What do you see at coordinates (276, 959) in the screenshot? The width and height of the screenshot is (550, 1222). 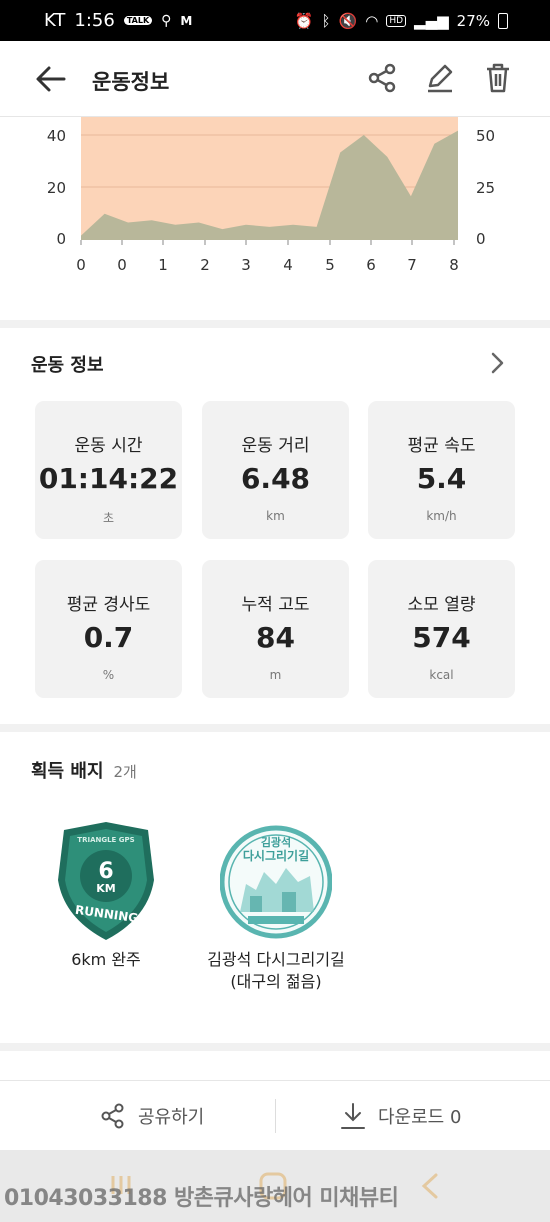 I see `badge-name-line1: 김광석 다시그리기길` at bounding box center [276, 959].